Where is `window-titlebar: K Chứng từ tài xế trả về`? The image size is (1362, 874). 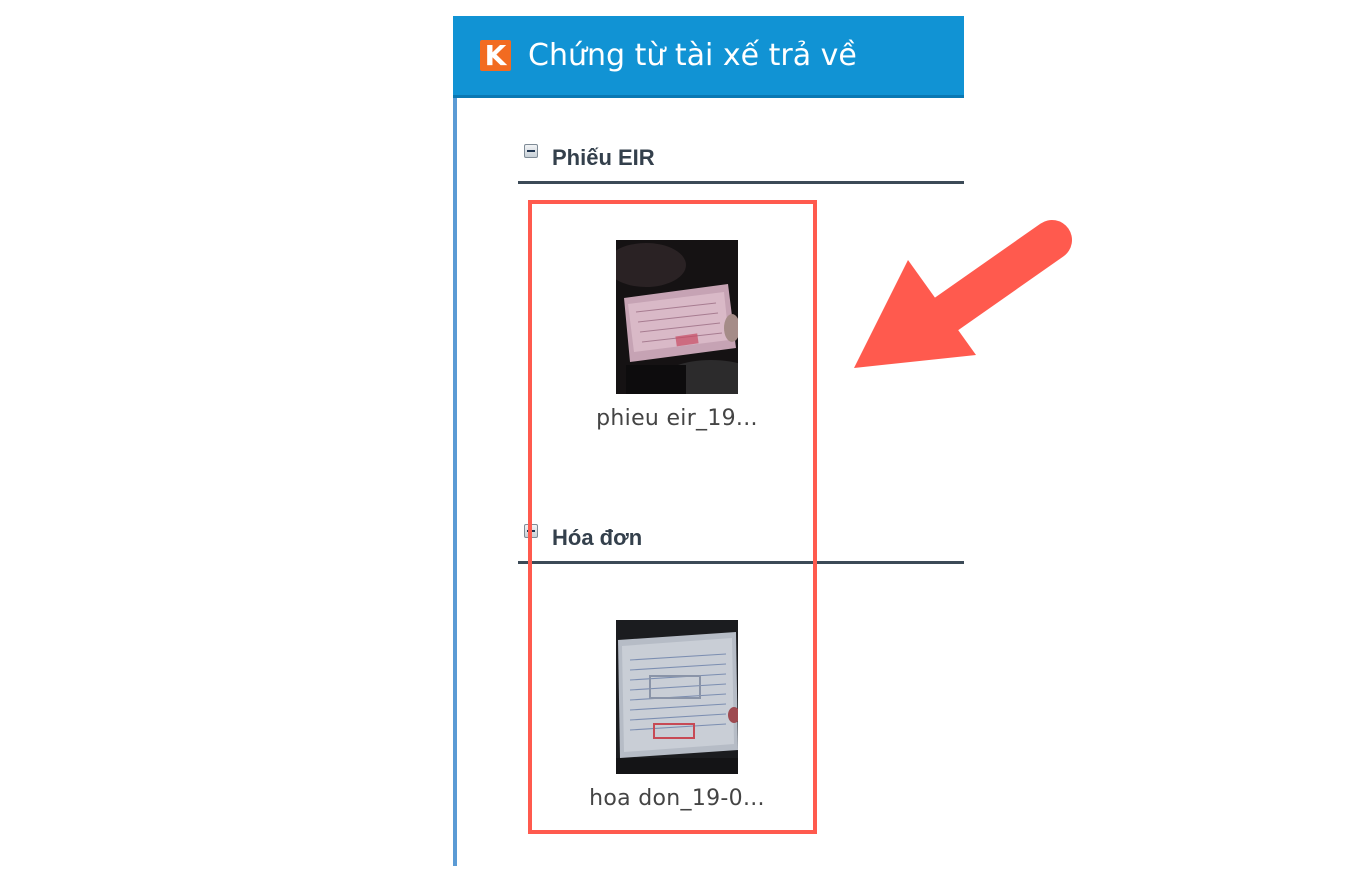
window-titlebar: K Chứng từ tài xế trả về is located at coordinates (708, 57).